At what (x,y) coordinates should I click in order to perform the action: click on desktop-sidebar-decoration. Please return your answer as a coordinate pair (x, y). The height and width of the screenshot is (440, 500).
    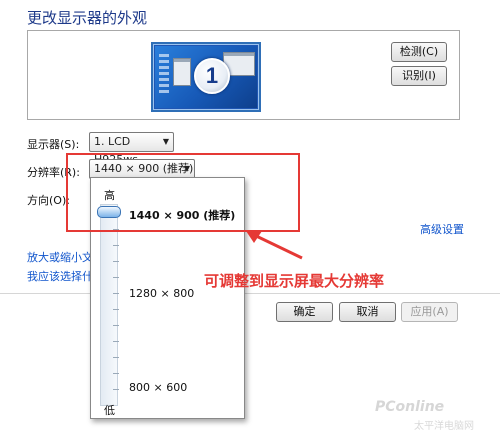
    Looking at the image, I should click on (164, 78).